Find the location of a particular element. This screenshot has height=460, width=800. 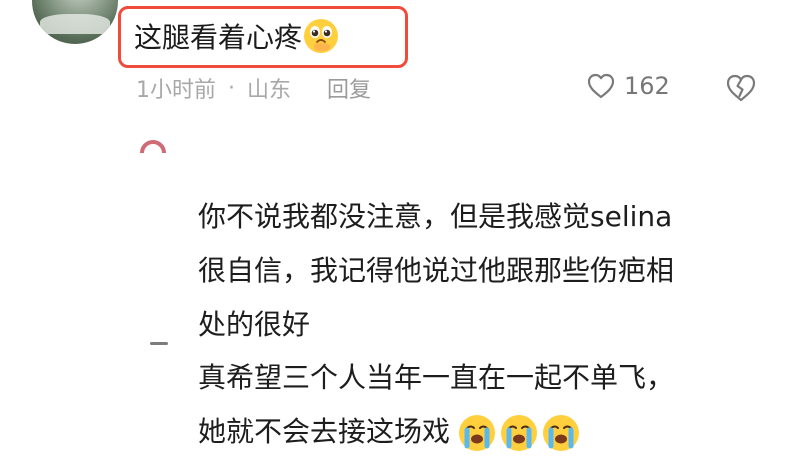

reply-button: 回复 is located at coordinates (349, 88).